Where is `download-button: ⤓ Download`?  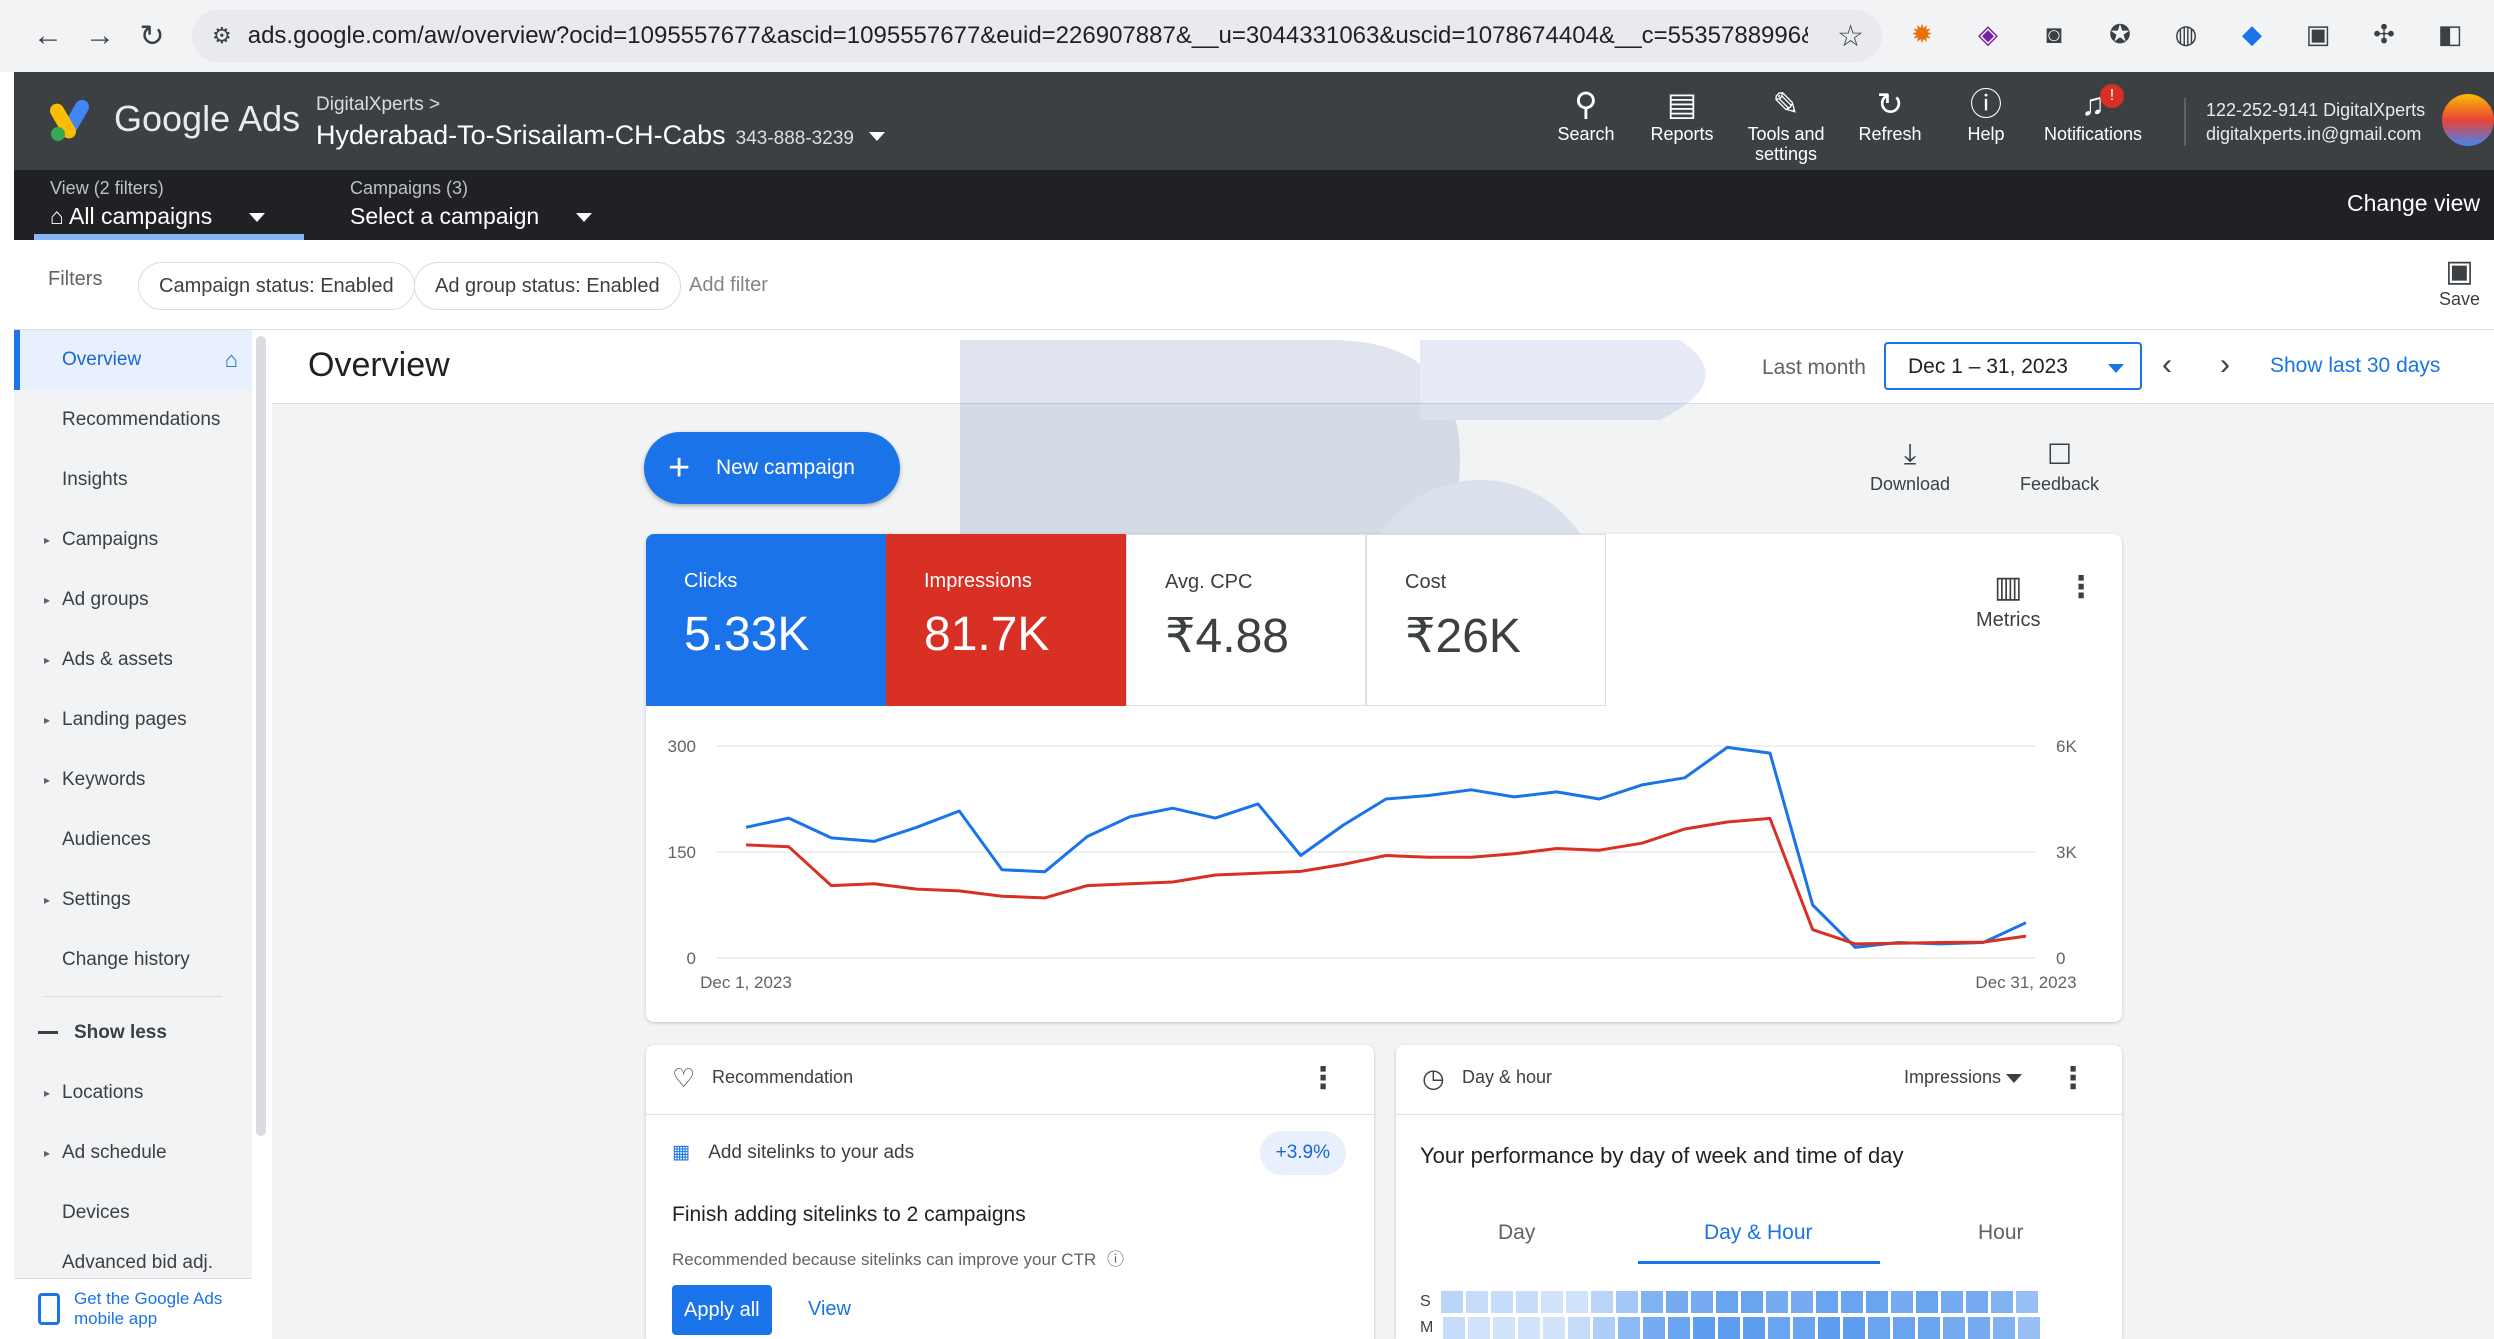 download-button: ⤓ Download is located at coordinates (1910, 466).